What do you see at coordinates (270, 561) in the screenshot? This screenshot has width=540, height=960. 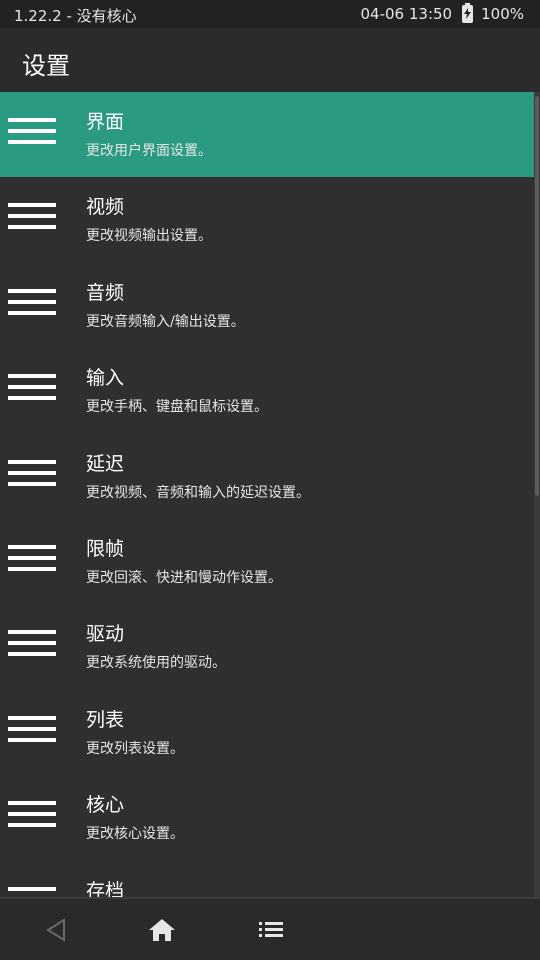 I see `settings-item-frame-throttle: 限帧 更改回滚、快进和慢动作设置。` at bounding box center [270, 561].